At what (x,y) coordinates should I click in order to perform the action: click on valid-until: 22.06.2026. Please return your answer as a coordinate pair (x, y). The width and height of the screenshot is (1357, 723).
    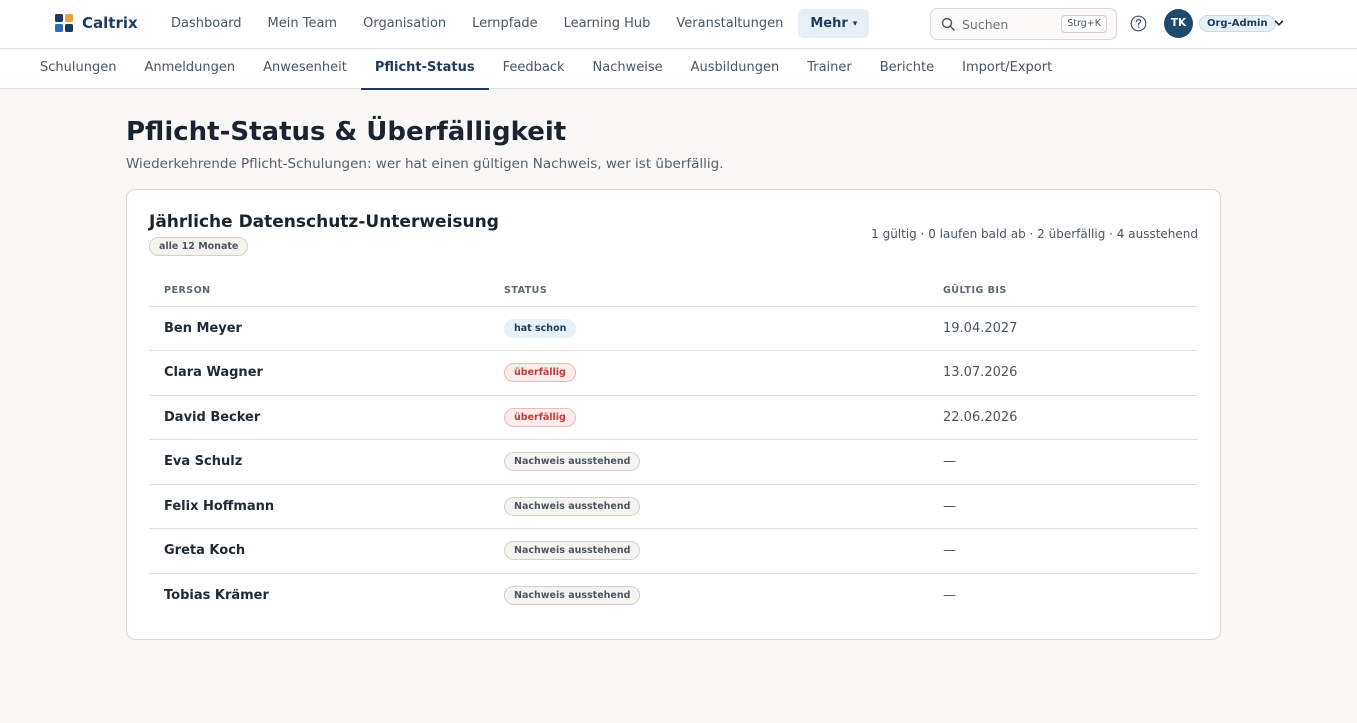
    Looking at the image, I should click on (1062, 417).